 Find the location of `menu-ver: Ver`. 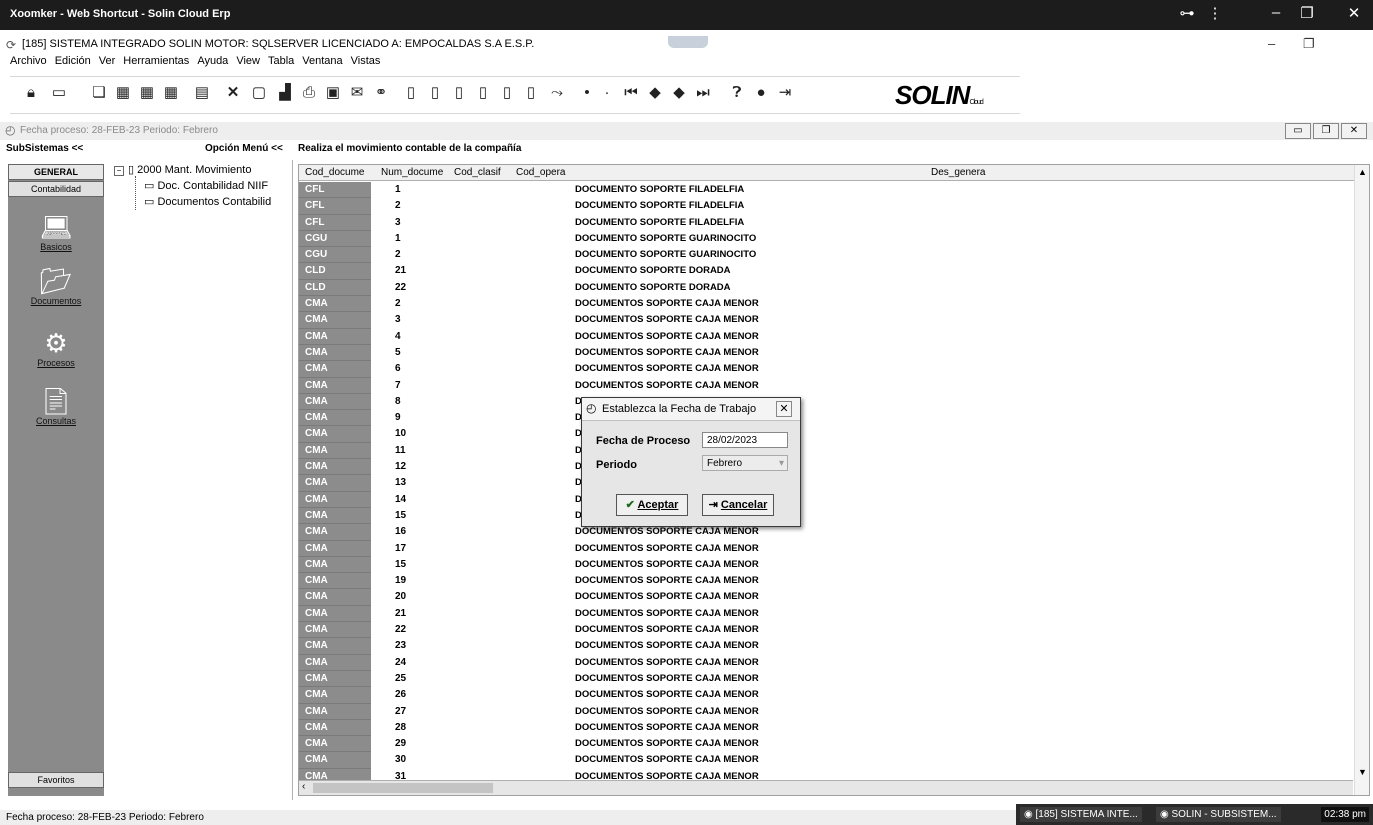

menu-ver: Ver is located at coordinates (107, 61).